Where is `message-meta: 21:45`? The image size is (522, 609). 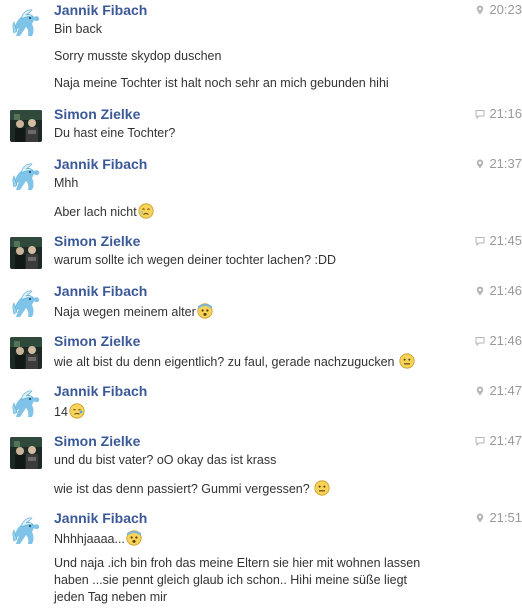 message-meta: 21:45 is located at coordinates (497, 240).